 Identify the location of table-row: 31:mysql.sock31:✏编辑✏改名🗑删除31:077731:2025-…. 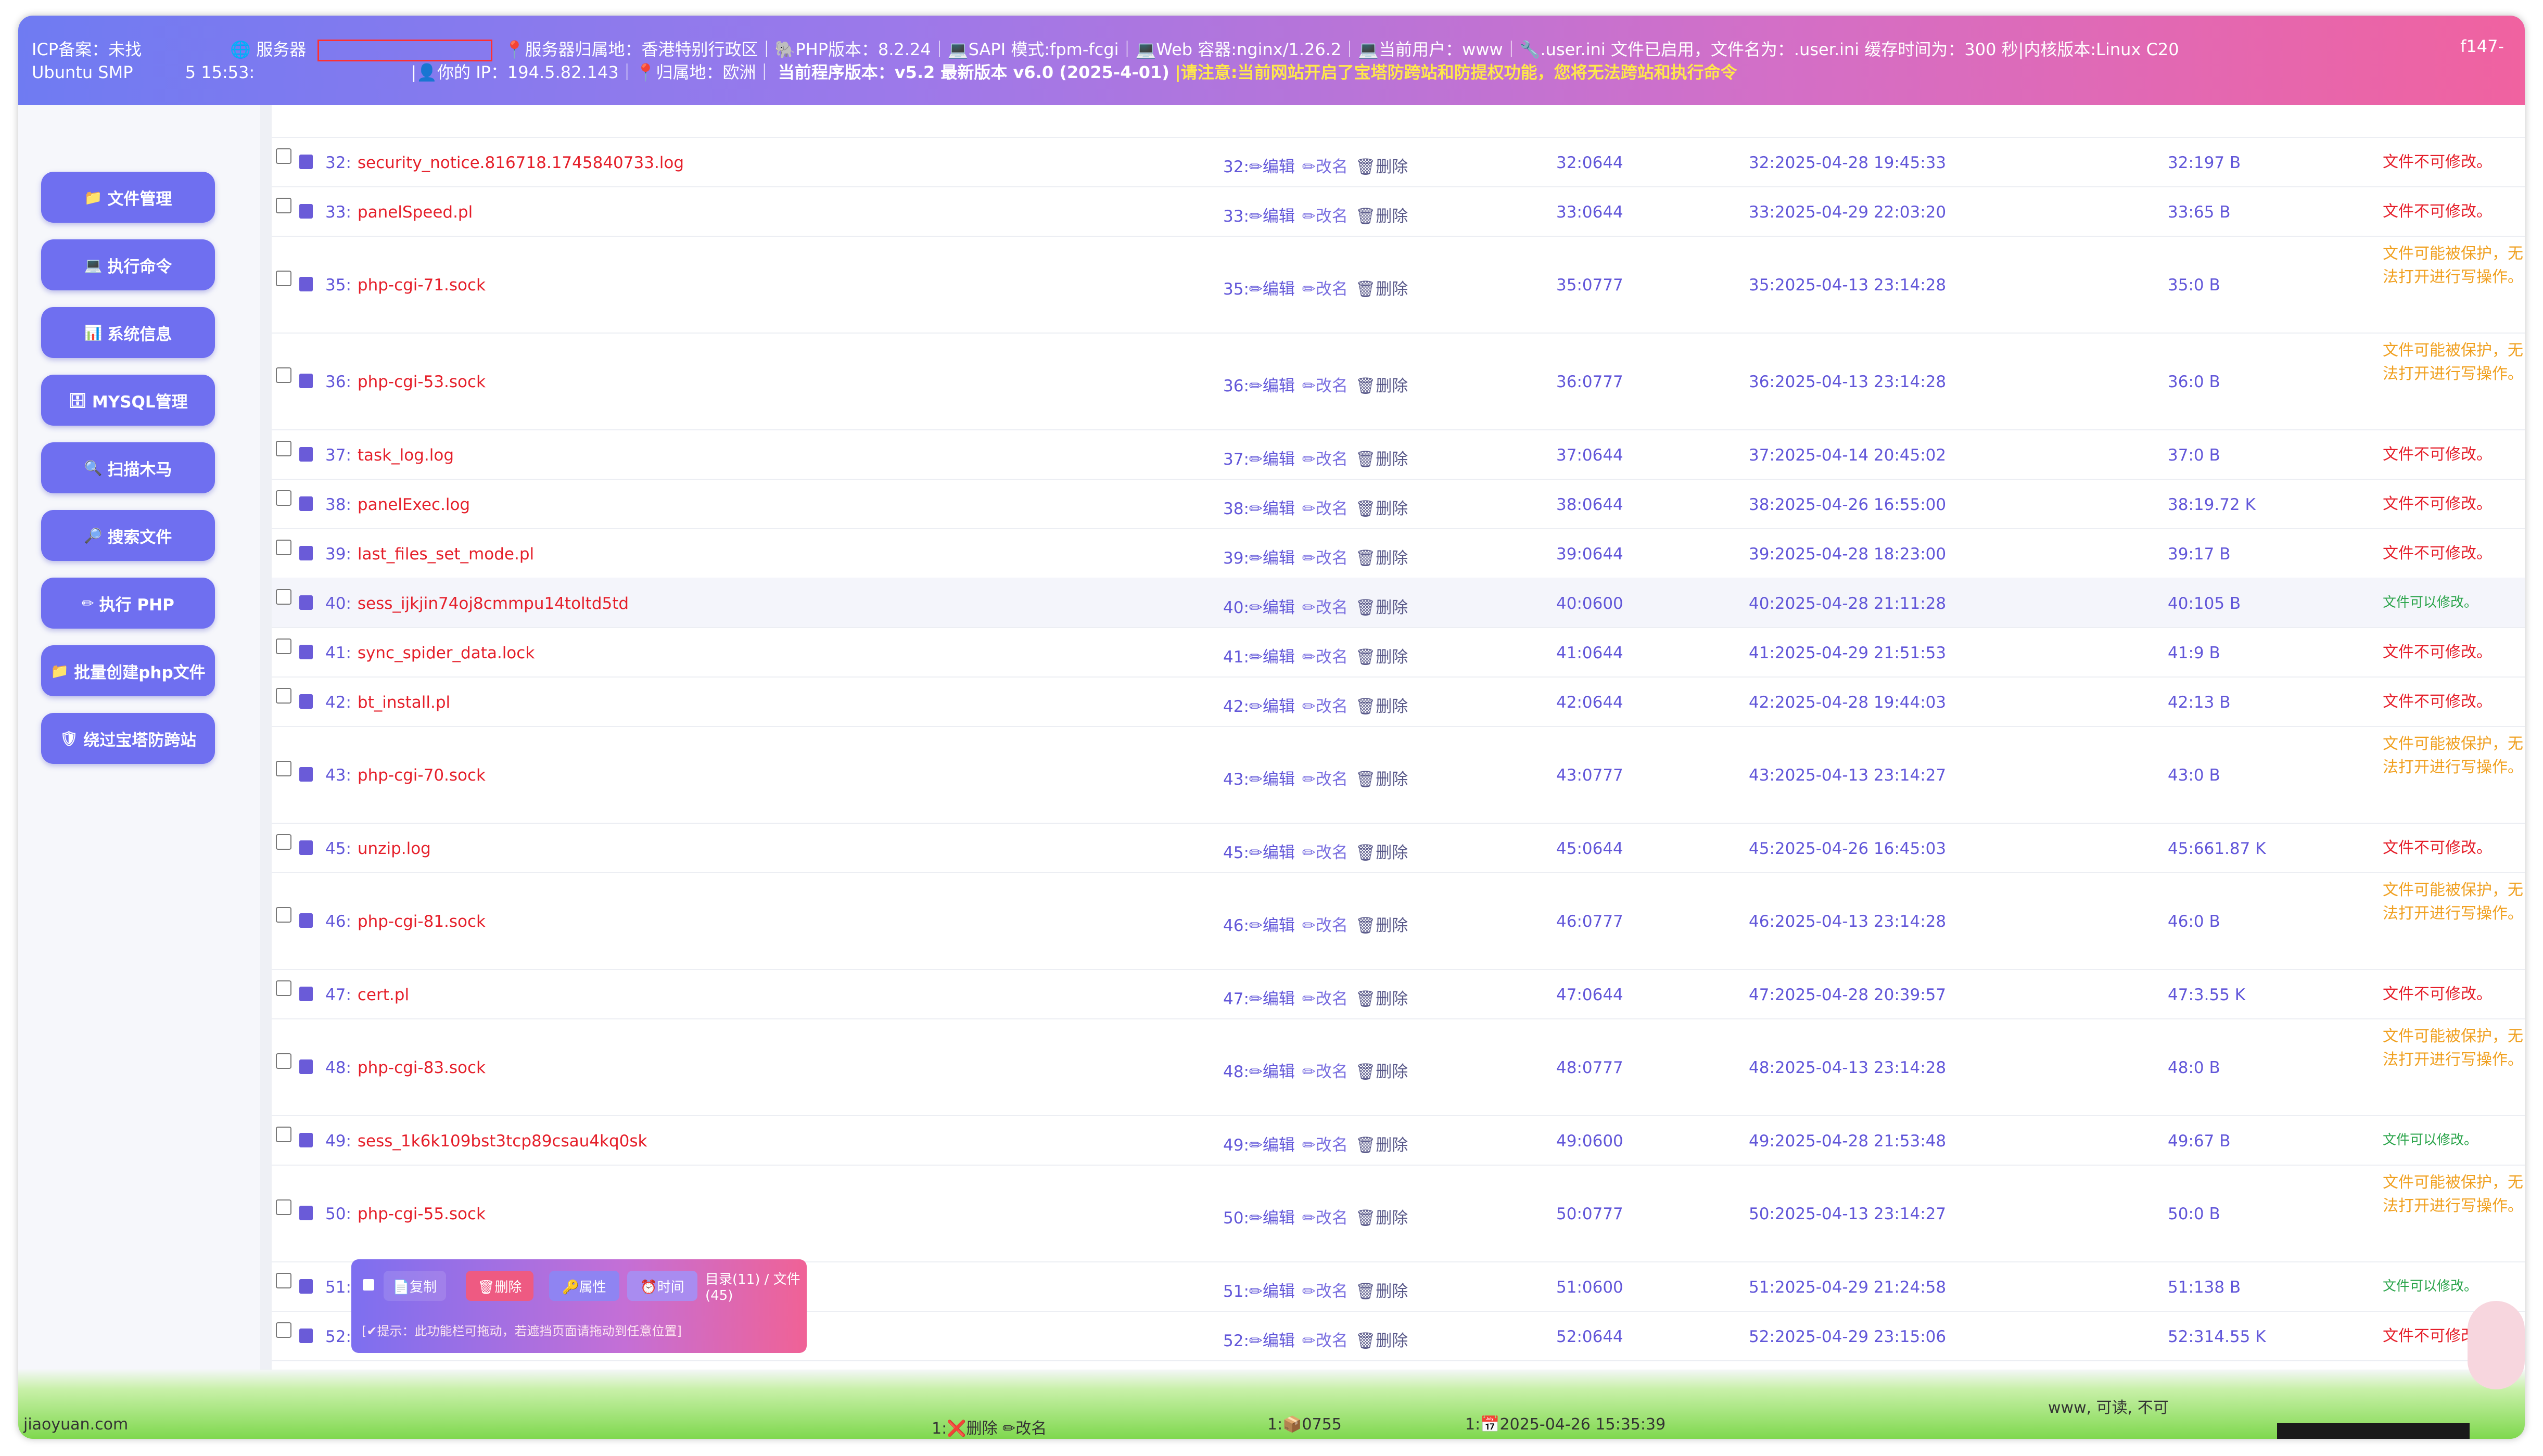
(1392, 122).